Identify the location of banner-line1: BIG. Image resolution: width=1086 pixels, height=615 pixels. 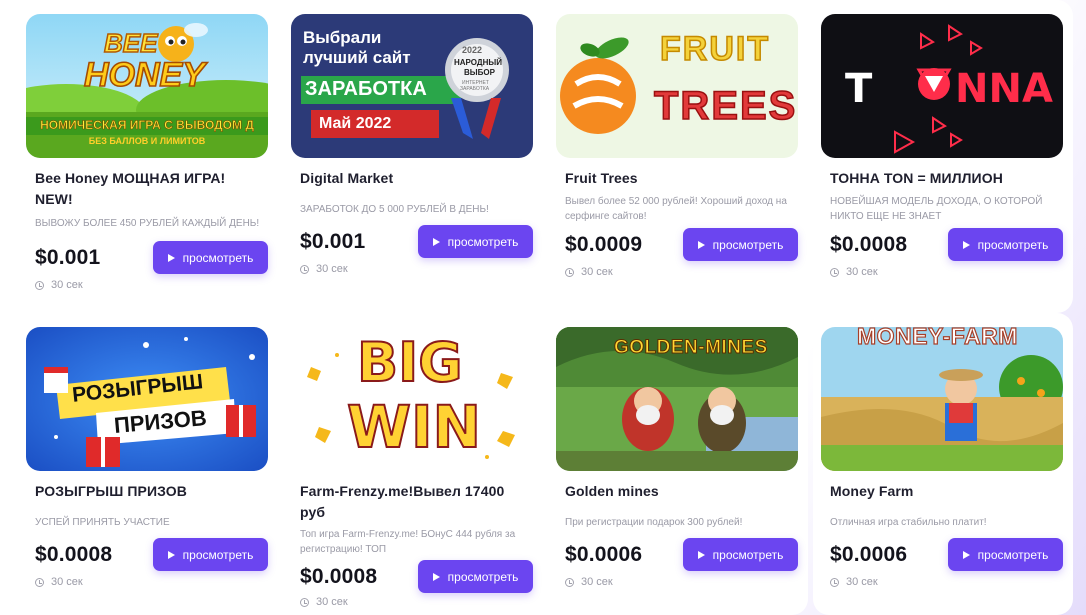
(410, 362).